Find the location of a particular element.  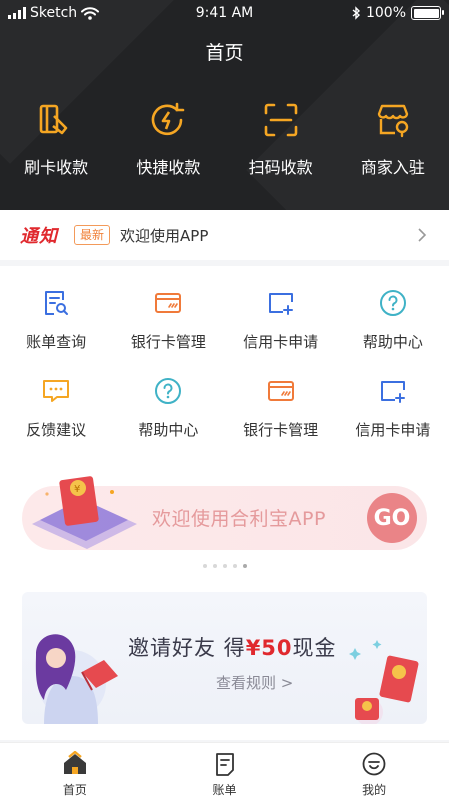

top-action-card-swipe: 刷卡收款 is located at coordinates (56, 139).